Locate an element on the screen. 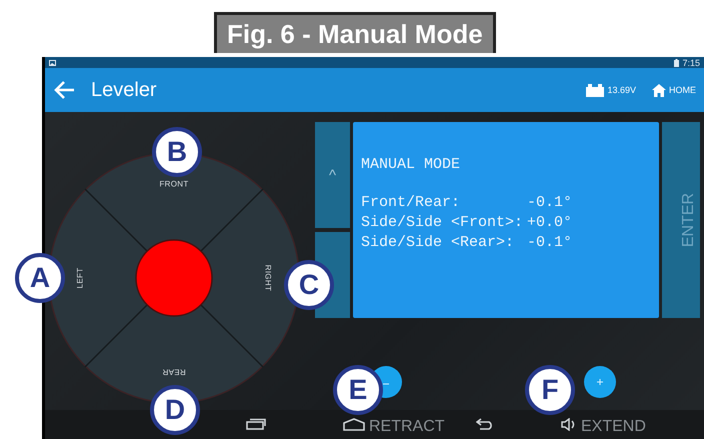  direction-label: RIGHT is located at coordinates (268, 278).